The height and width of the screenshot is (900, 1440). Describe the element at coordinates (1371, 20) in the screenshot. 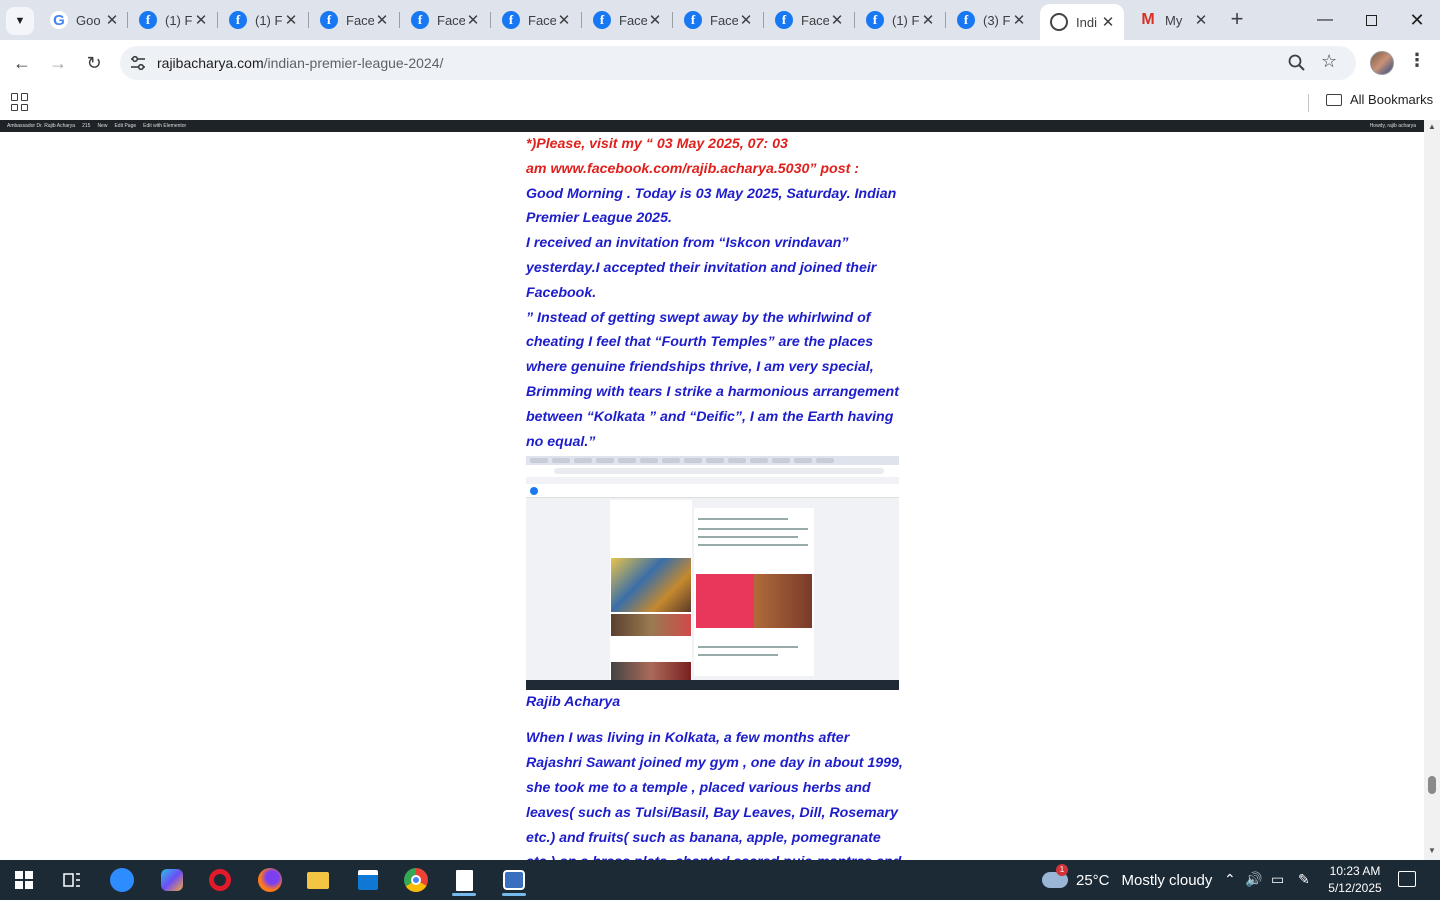

I see `restore-button` at that location.